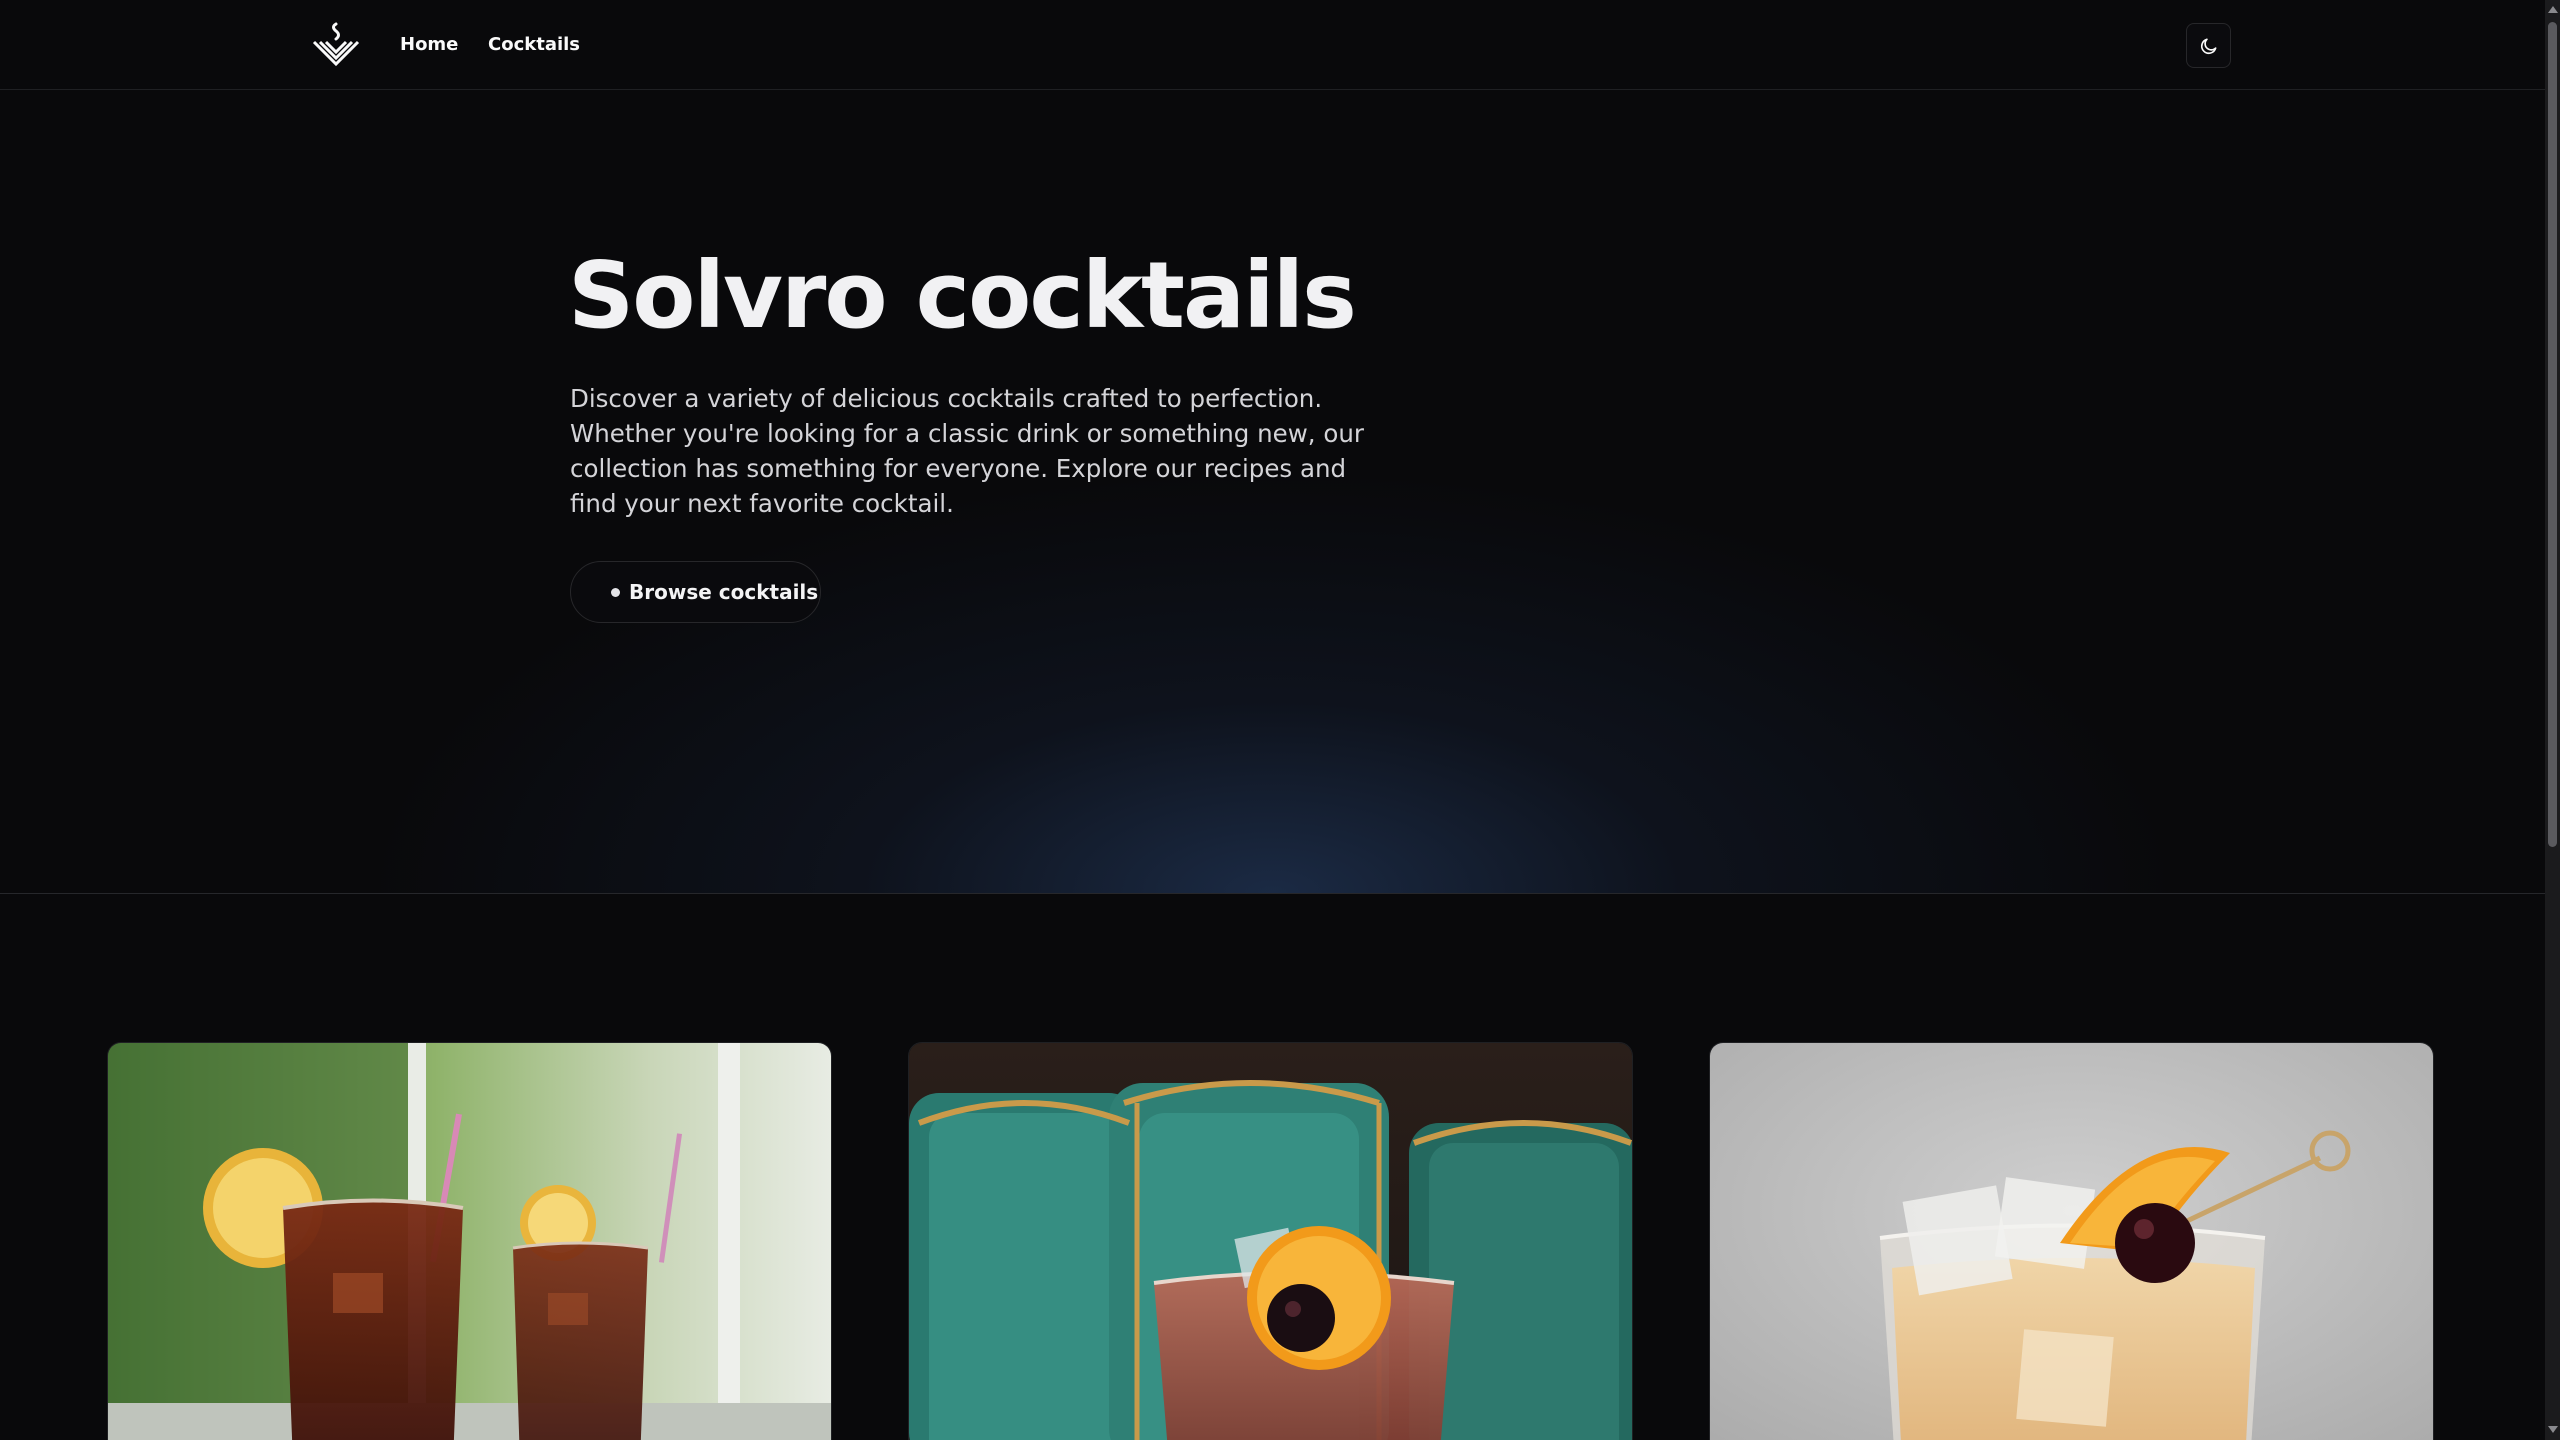 This screenshot has width=2560, height=1440. What do you see at coordinates (2553, 9) in the screenshot?
I see `scroll-up-icon` at bounding box center [2553, 9].